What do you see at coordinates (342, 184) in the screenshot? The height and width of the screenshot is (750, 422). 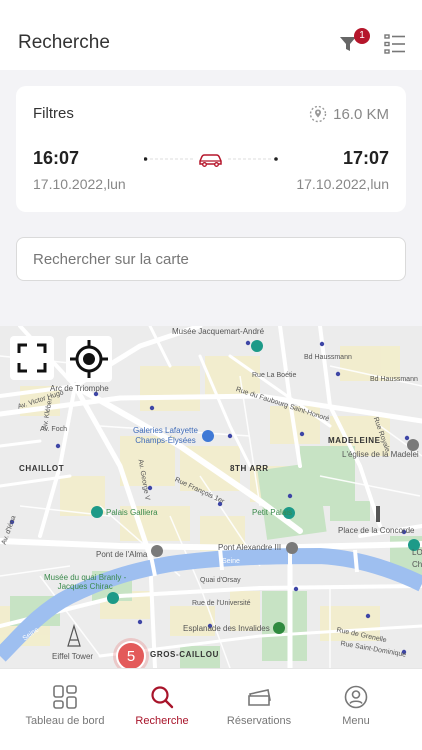 I see `end-date: 17.10.2022,lun` at bounding box center [342, 184].